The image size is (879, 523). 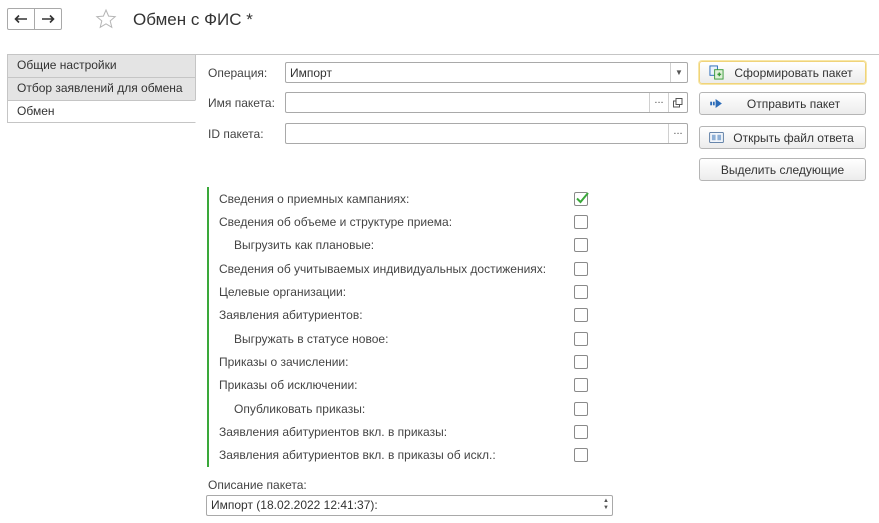 What do you see at coordinates (537, 54) in the screenshot?
I see `tabs-divider` at bounding box center [537, 54].